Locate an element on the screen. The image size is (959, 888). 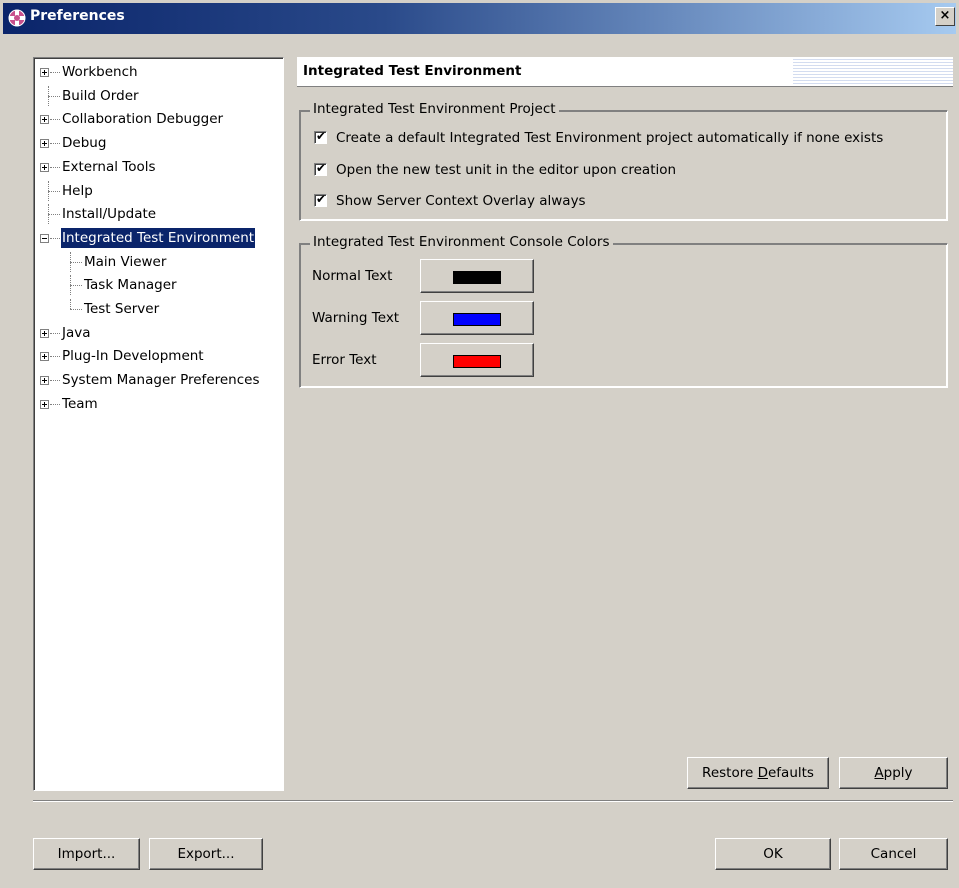
open-test-unit-checkbox is located at coordinates (320, 168).